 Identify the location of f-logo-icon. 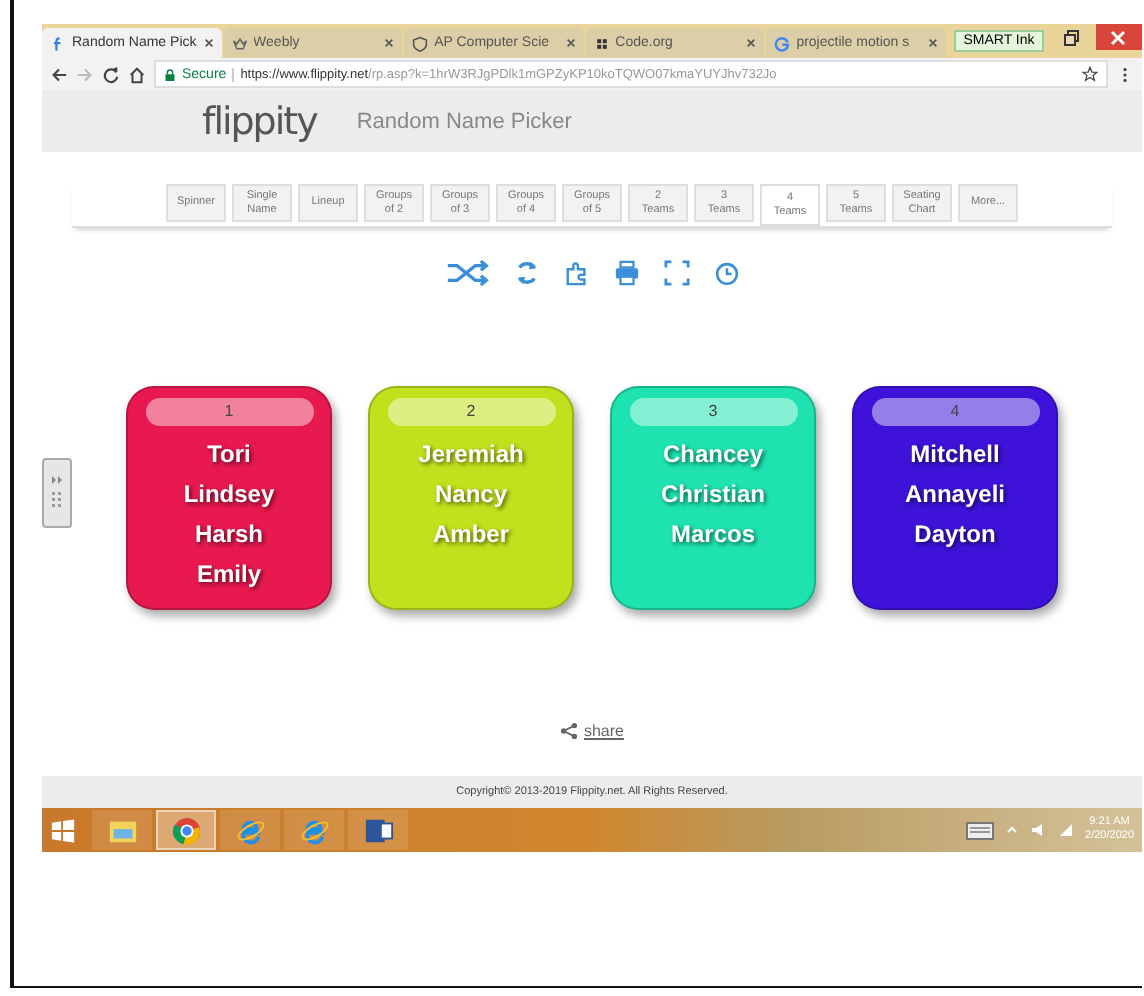
(58, 43).